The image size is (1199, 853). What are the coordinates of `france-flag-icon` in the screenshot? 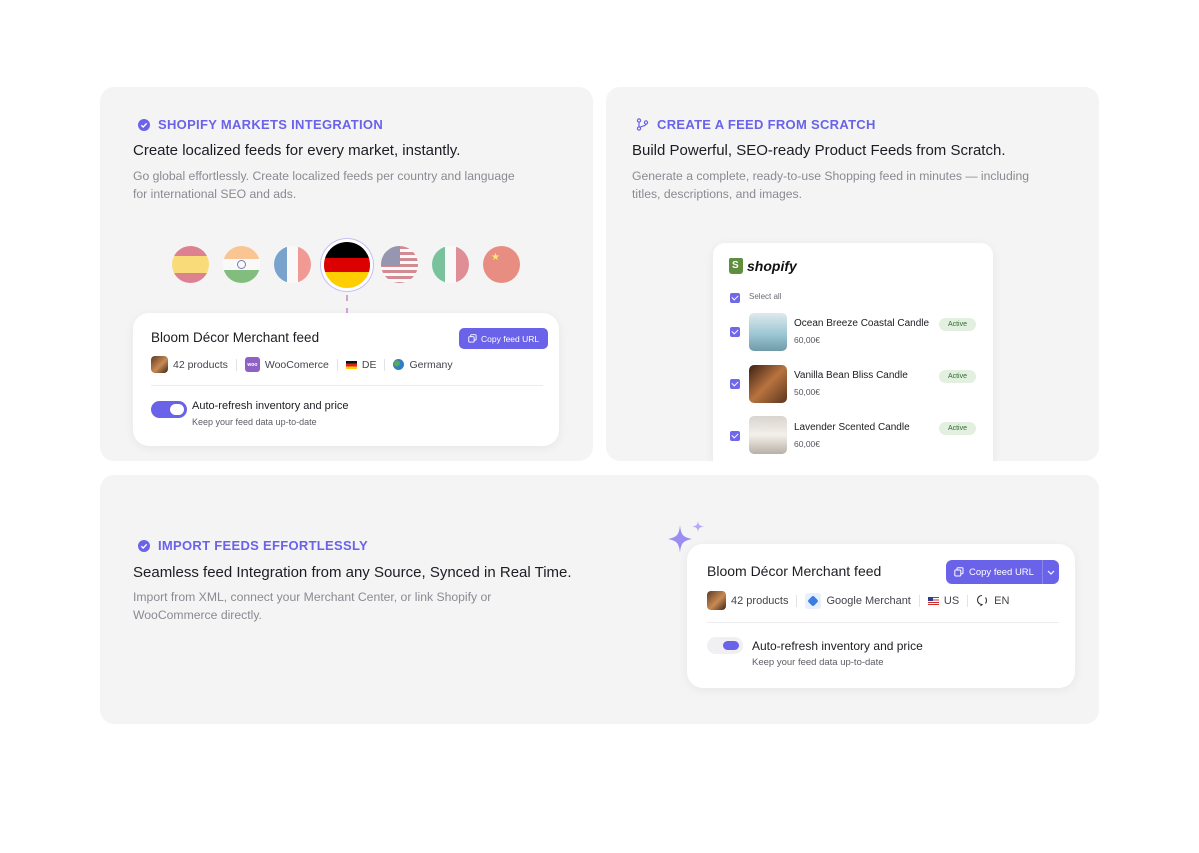 It's located at (292, 264).